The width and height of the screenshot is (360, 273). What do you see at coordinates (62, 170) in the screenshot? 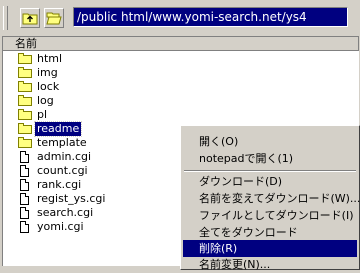
I see `item-label: count.cgi` at bounding box center [62, 170].